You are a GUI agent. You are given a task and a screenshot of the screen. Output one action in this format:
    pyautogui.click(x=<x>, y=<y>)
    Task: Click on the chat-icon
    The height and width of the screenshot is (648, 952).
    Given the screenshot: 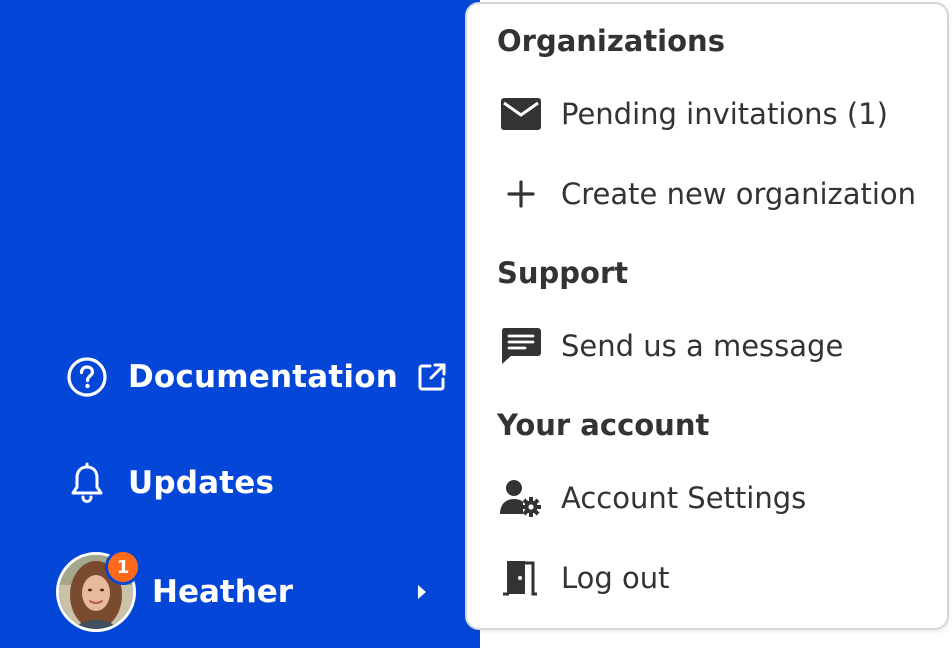 What is the action you would take?
    pyautogui.click(x=521, y=346)
    